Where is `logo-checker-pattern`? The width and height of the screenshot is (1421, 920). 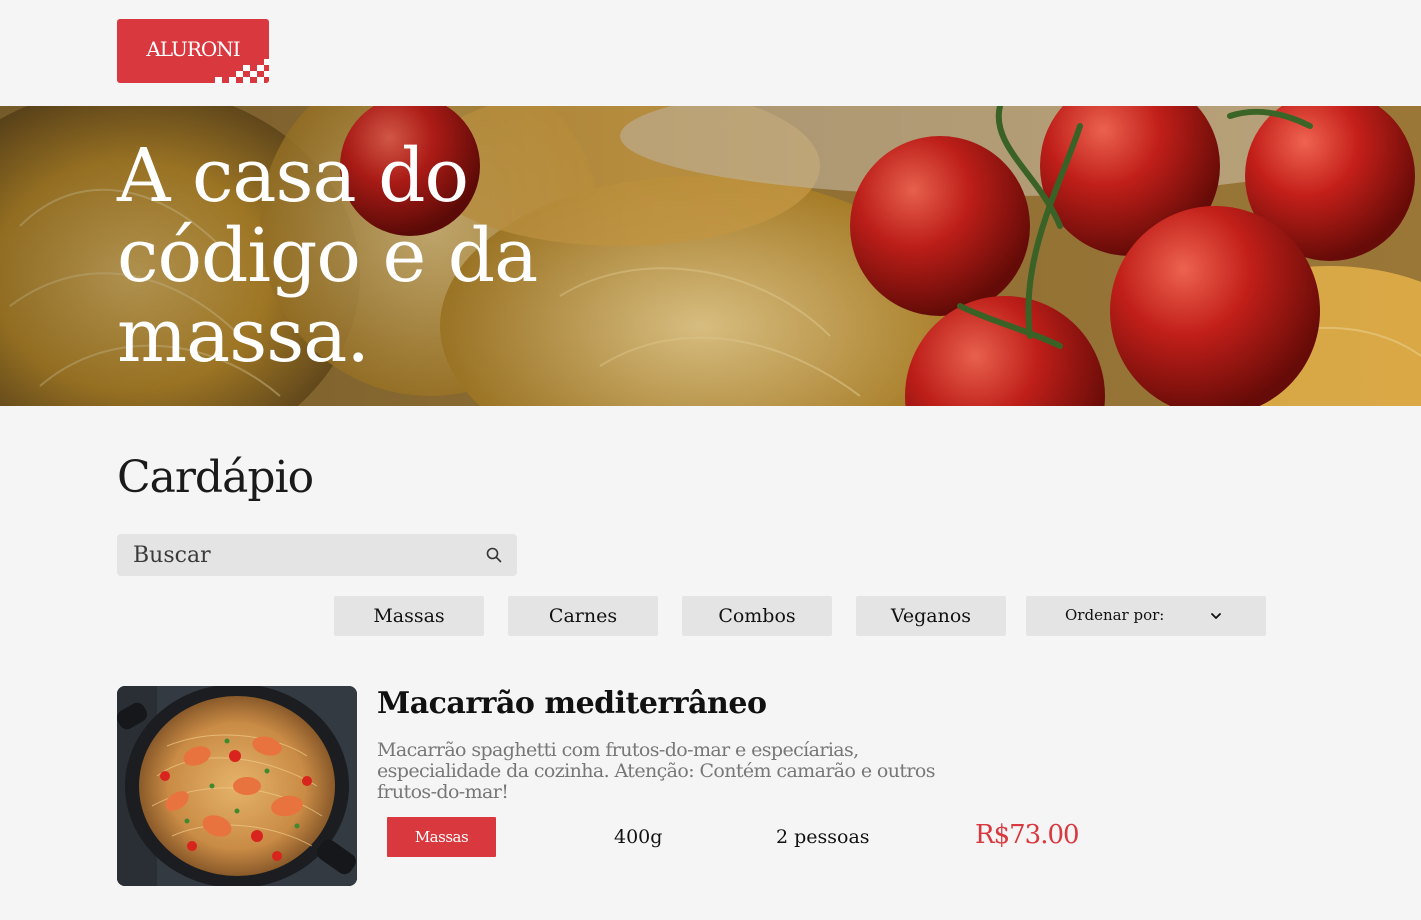
logo-checker-pattern is located at coordinates (224, 68).